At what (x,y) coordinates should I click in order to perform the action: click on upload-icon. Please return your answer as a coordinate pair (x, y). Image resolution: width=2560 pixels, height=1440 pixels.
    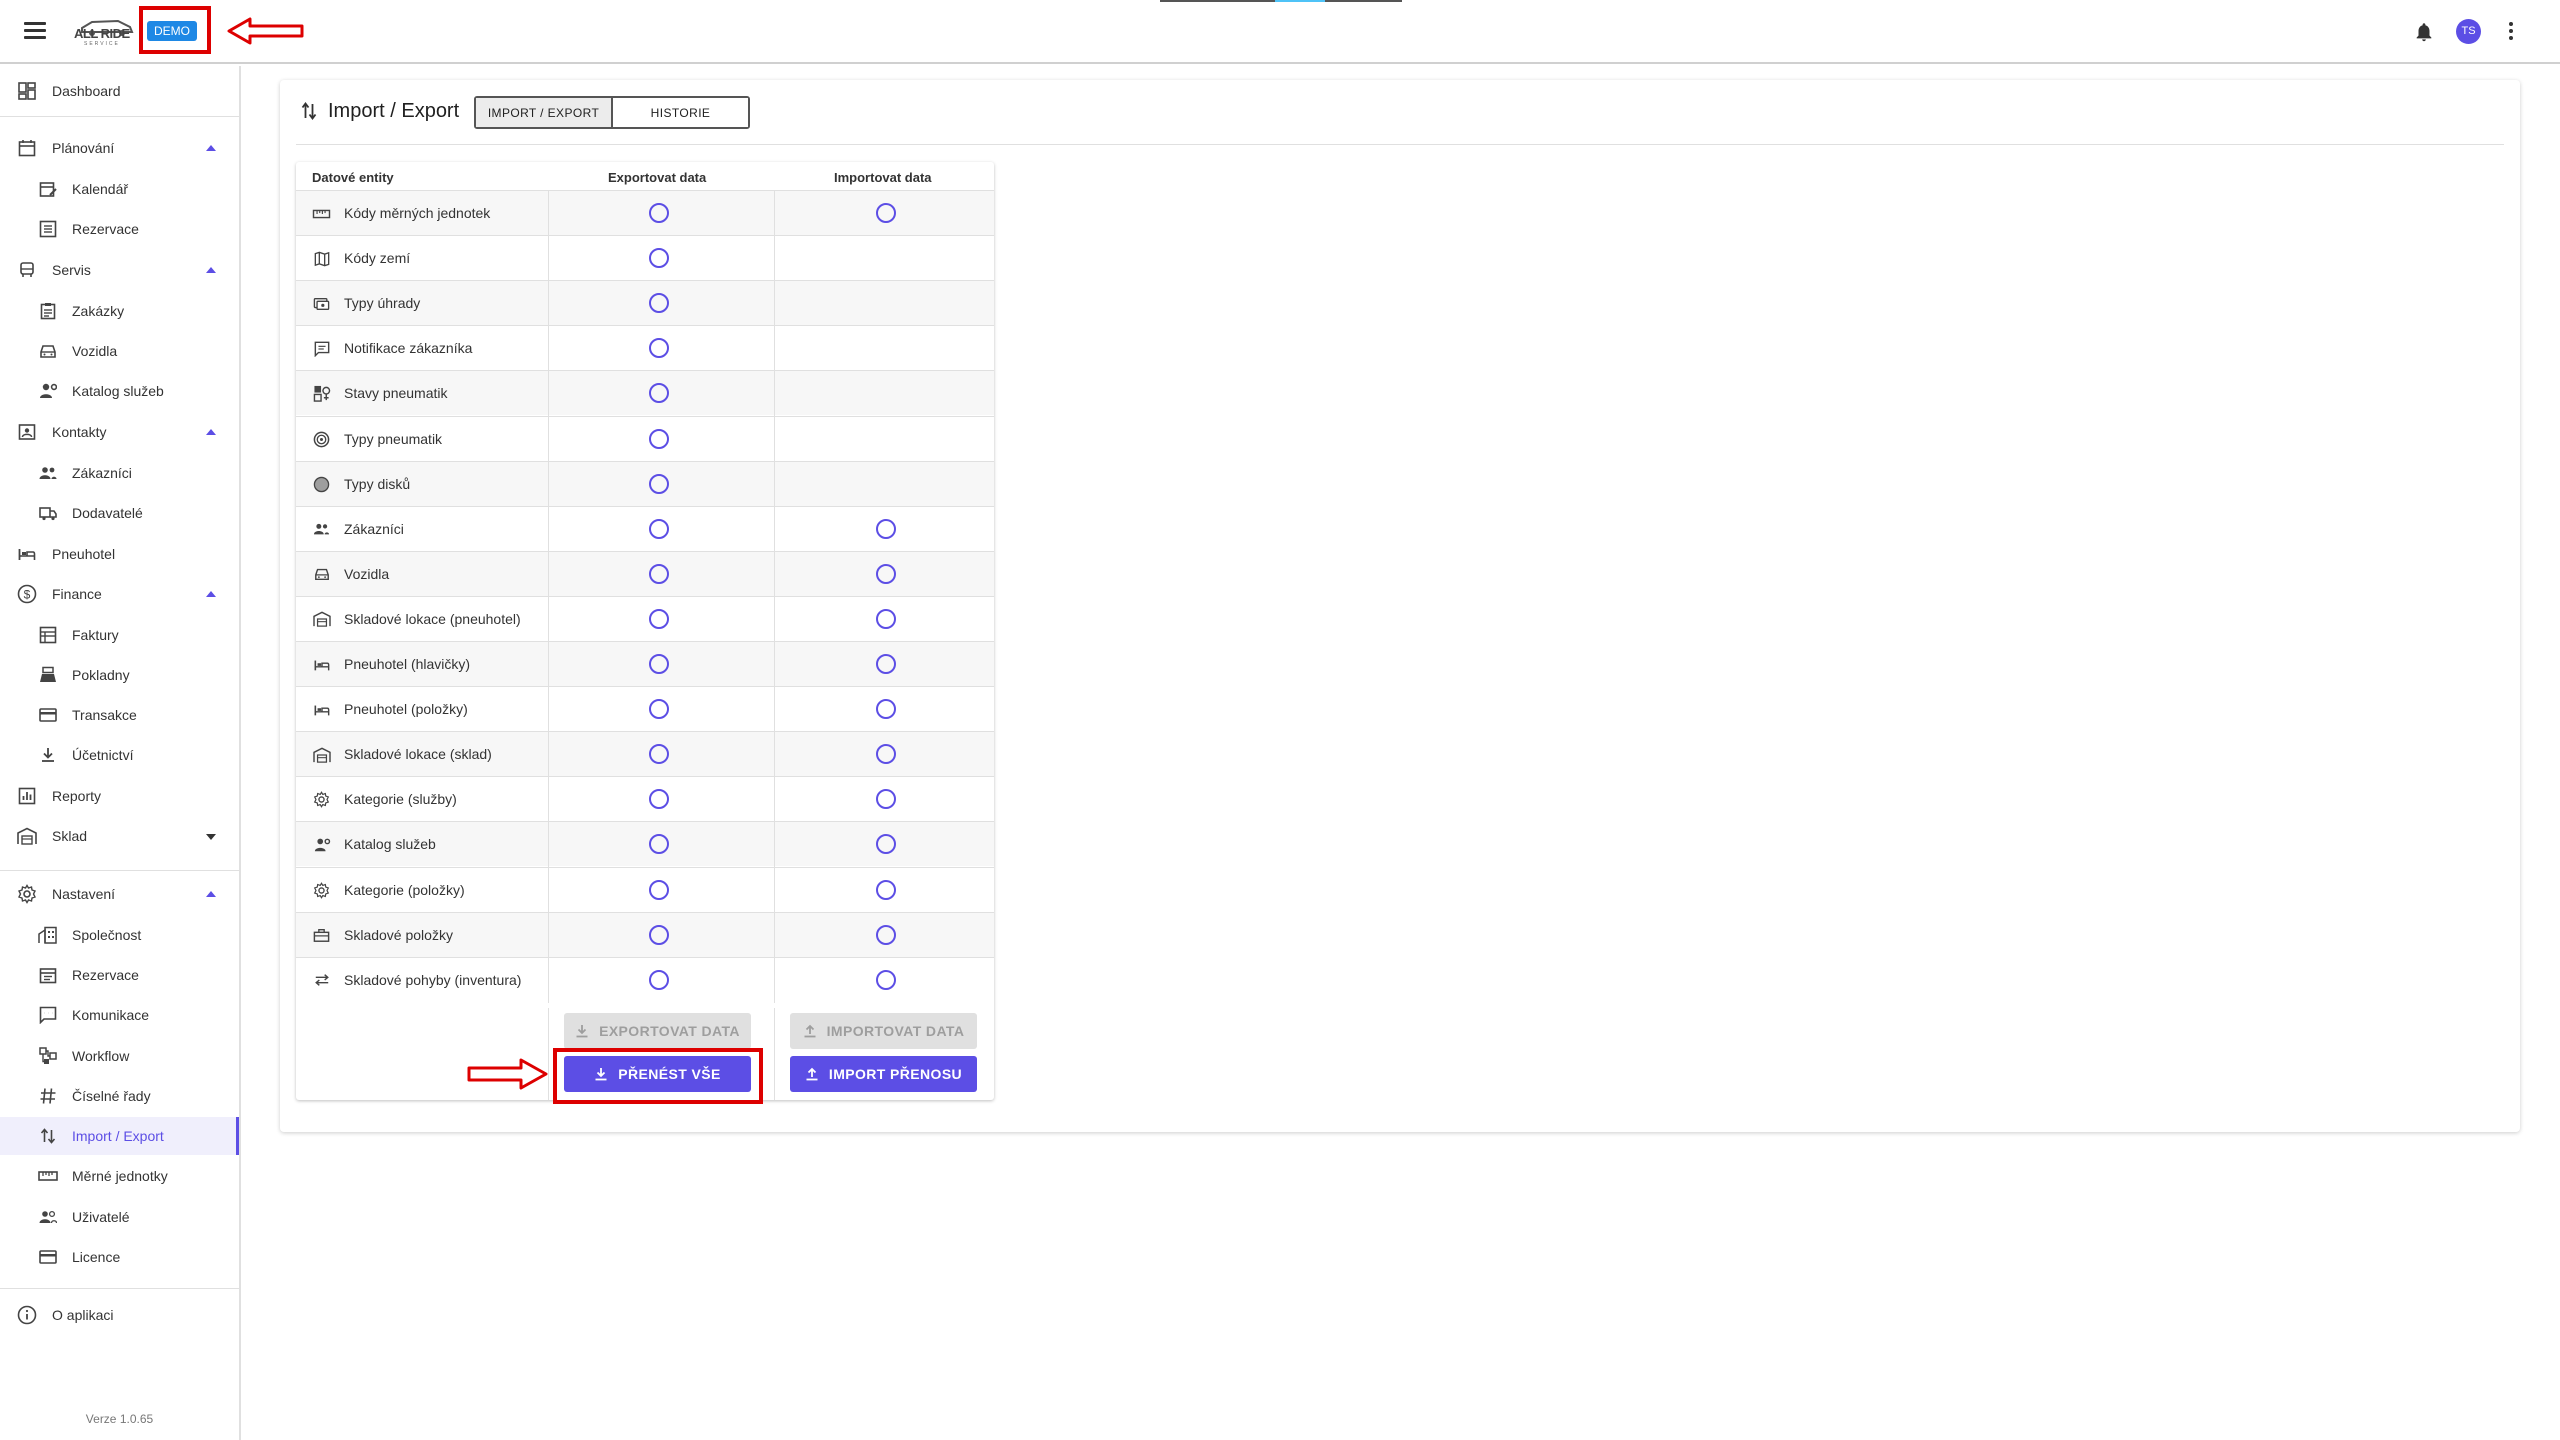
    Looking at the image, I should click on (810, 1031).